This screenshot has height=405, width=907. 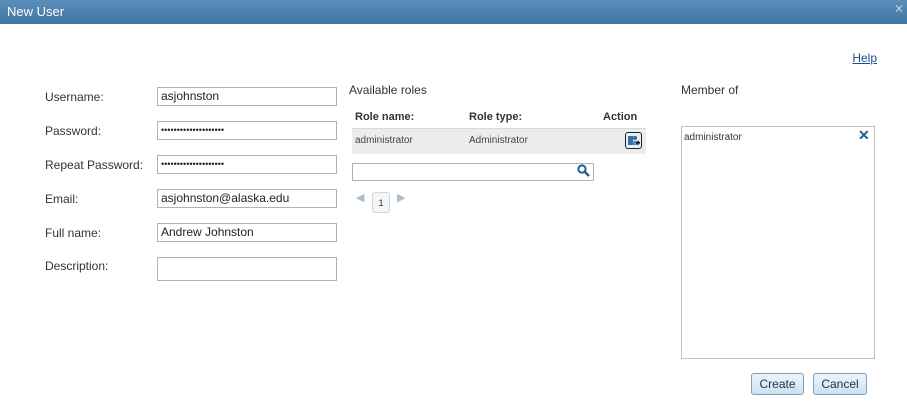 I want to click on next-page-icon: ▶, so click(x=401, y=197).